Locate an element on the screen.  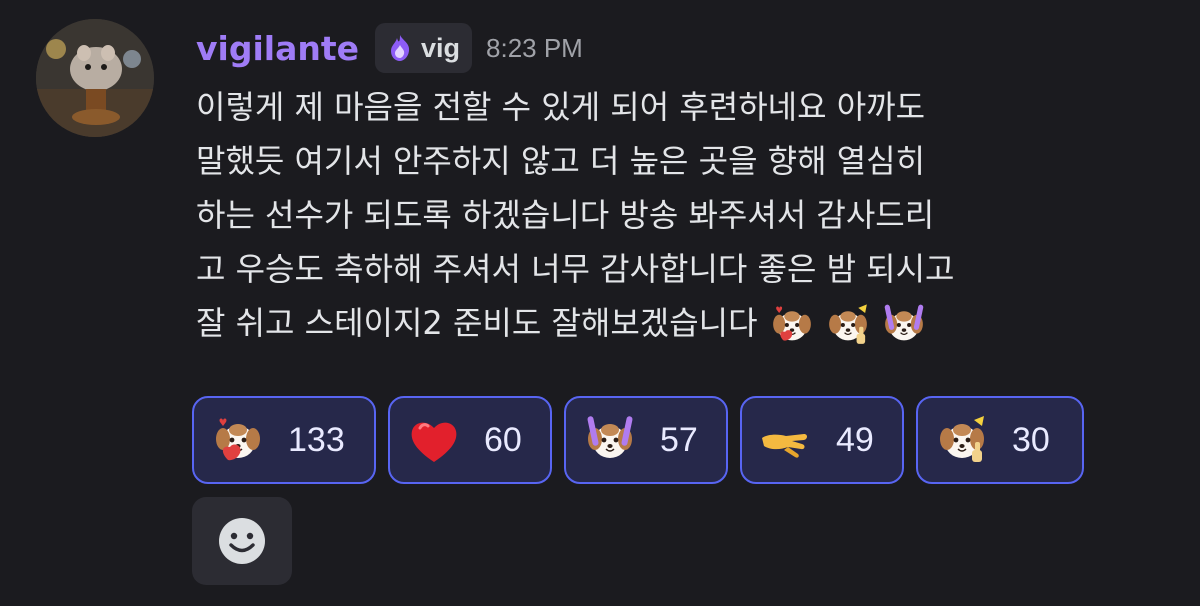
smiley-face-icon is located at coordinates (242, 541).